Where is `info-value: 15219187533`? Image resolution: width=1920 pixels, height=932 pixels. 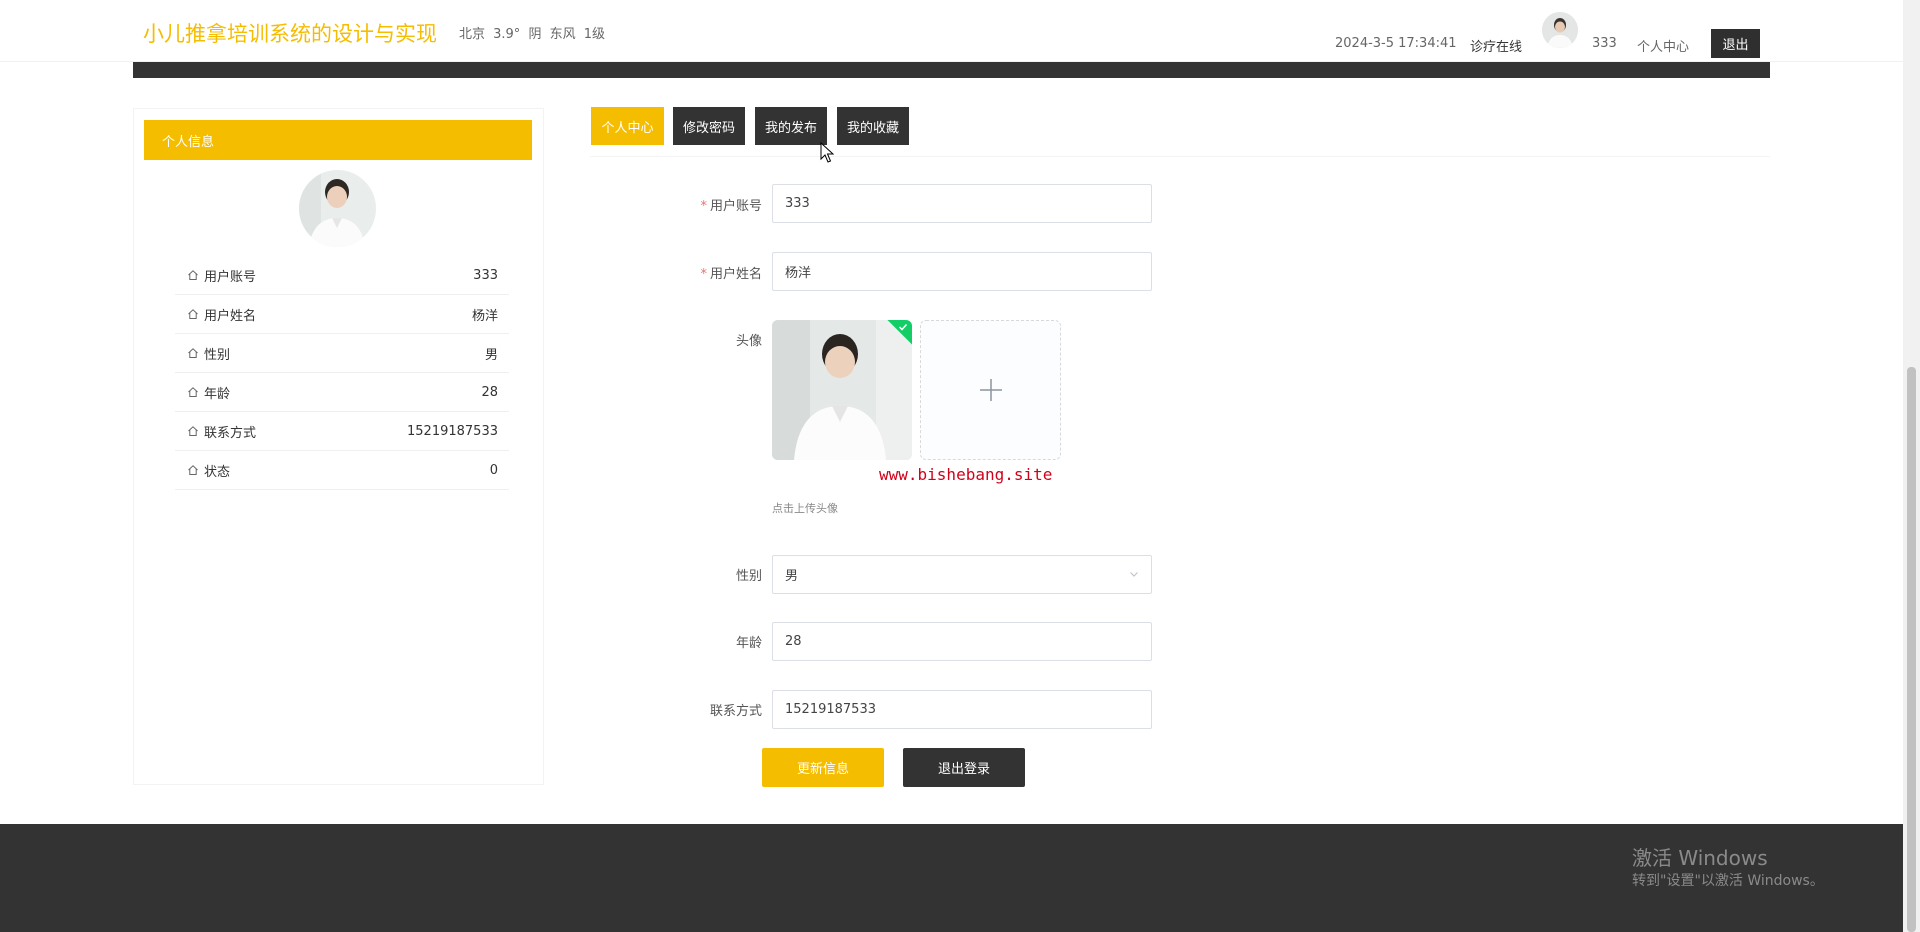 info-value: 15219187533 is located at coordinates (452, 431).